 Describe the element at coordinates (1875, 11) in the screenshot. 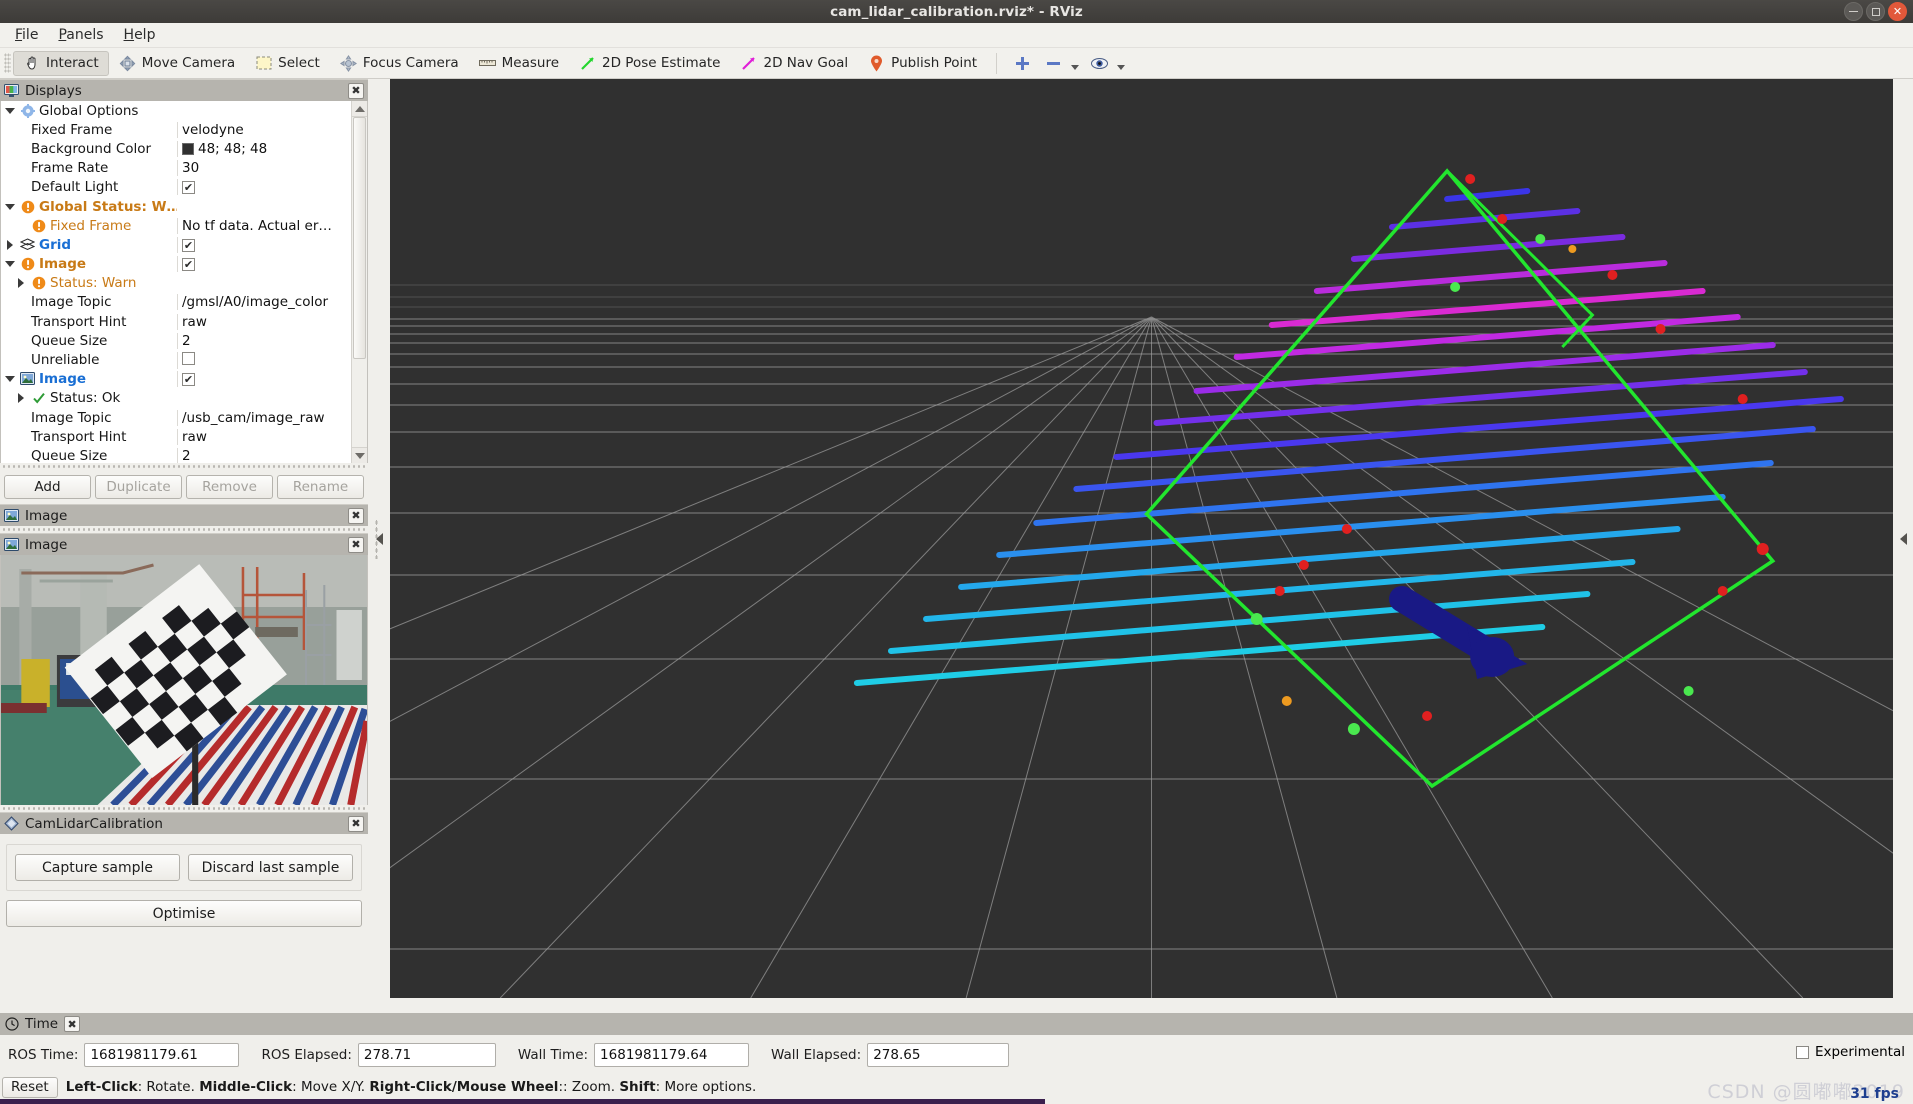

I see `maximize-button` at that location.